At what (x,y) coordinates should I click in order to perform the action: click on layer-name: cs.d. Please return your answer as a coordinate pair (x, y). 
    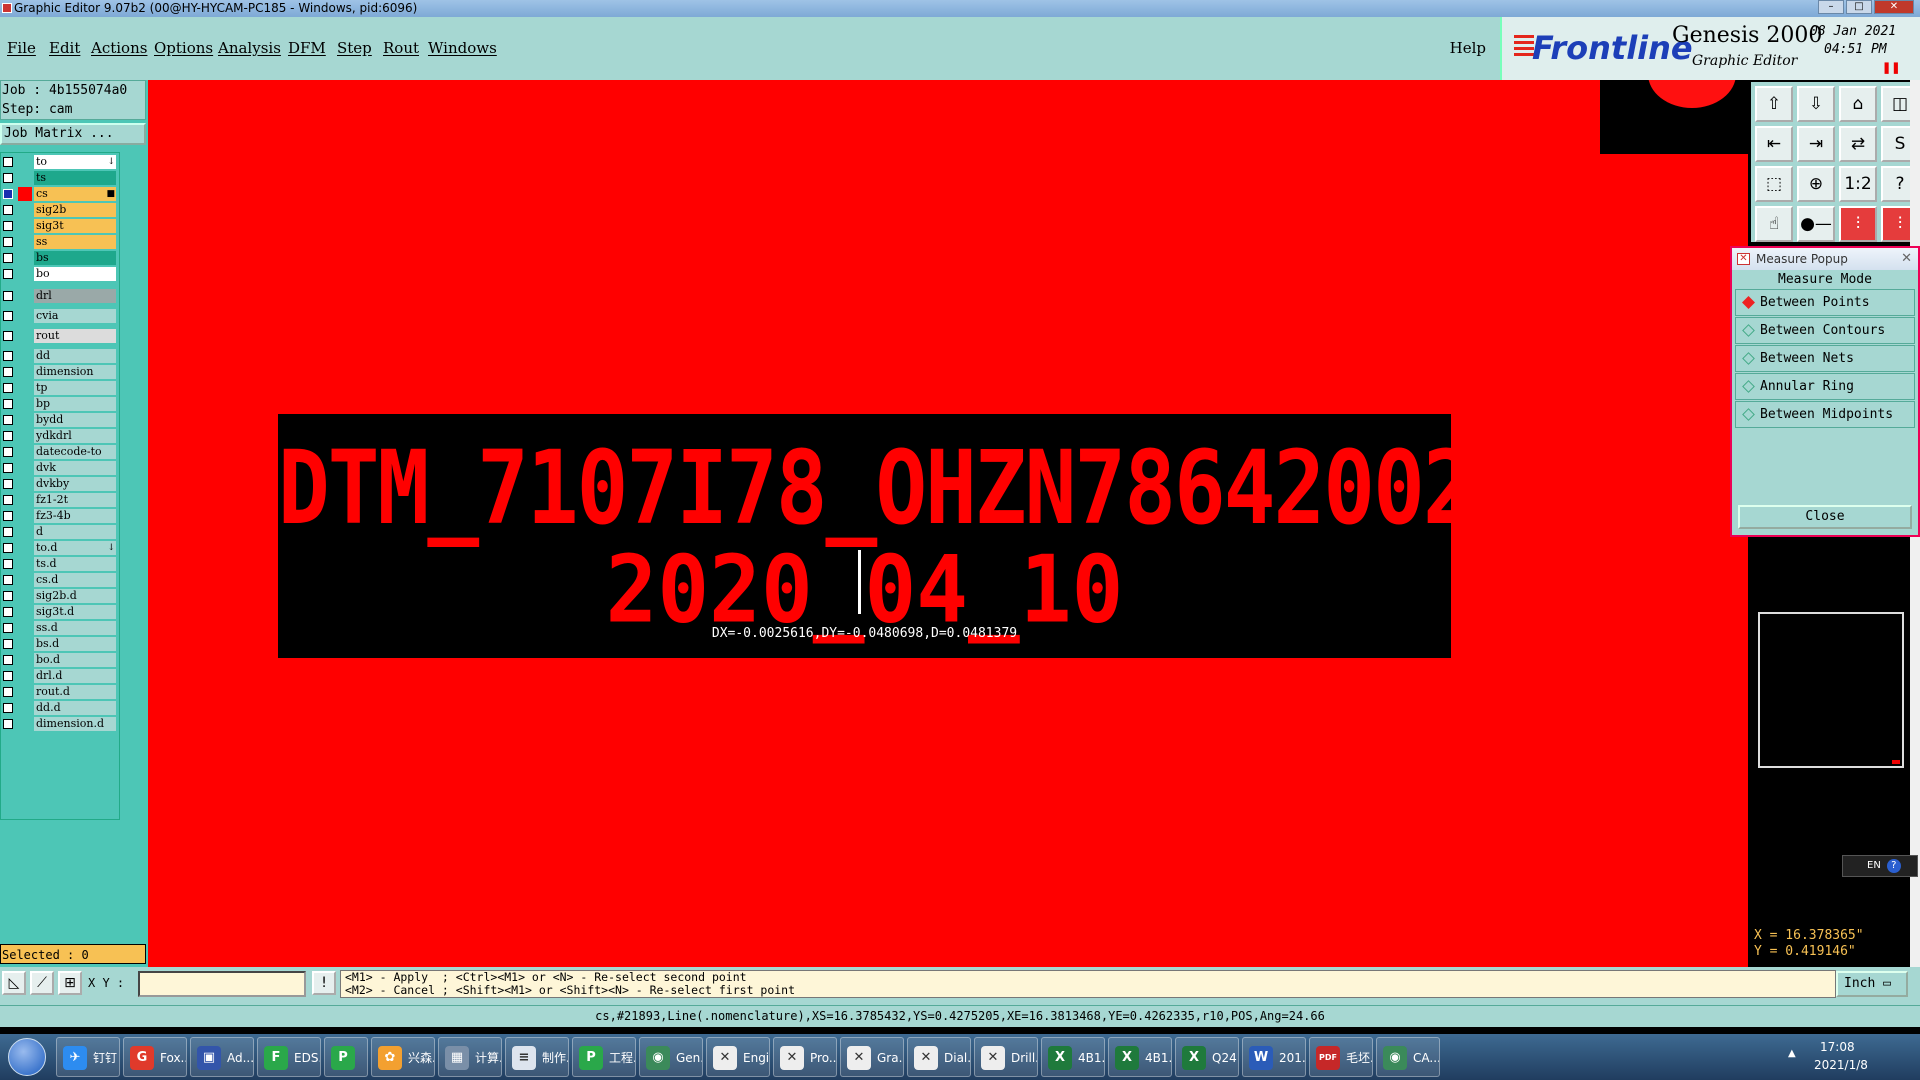
    Looking at the image, I should click on (75, 580).